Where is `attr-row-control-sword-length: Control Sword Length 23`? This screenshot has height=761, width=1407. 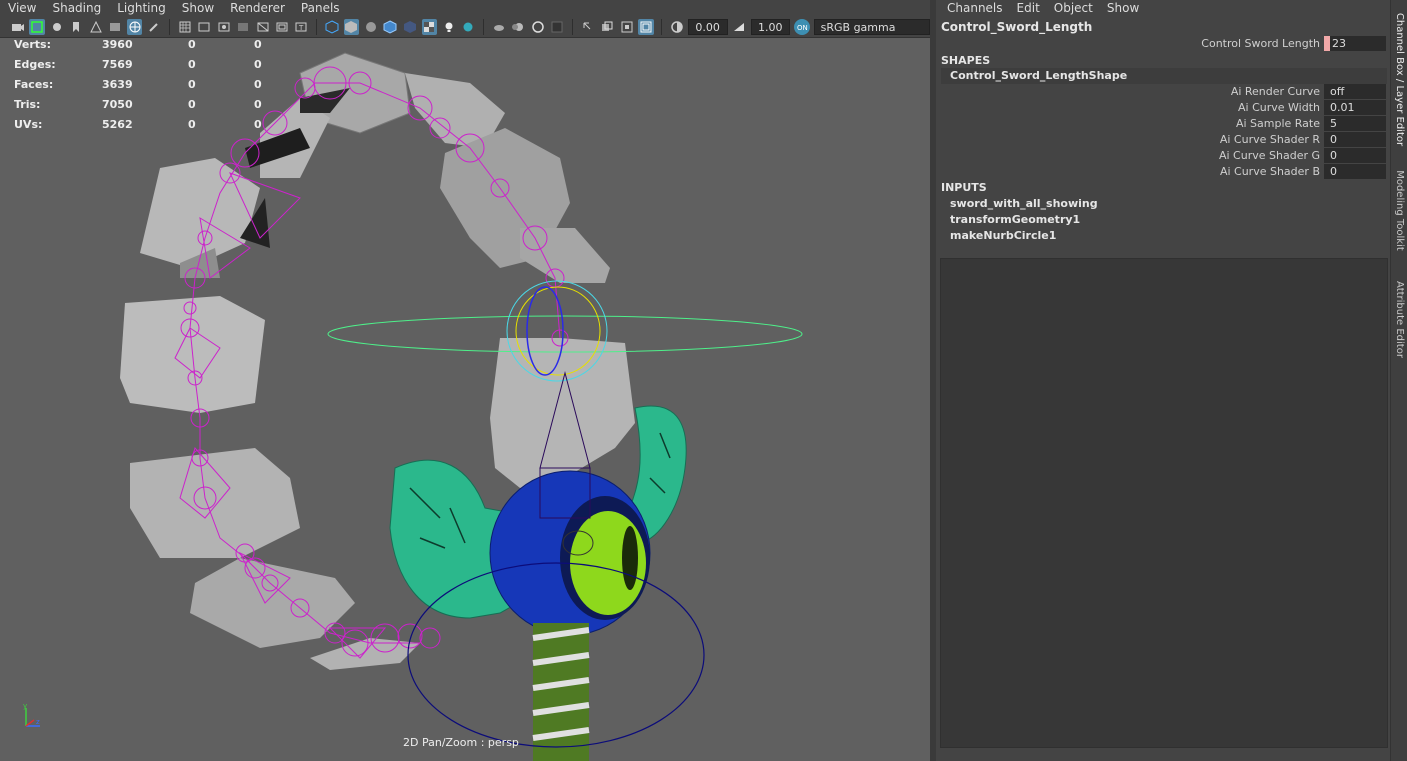
attr-row-control-sword-length: Control Sword Length 23 is located at coordinates (1163, 44).